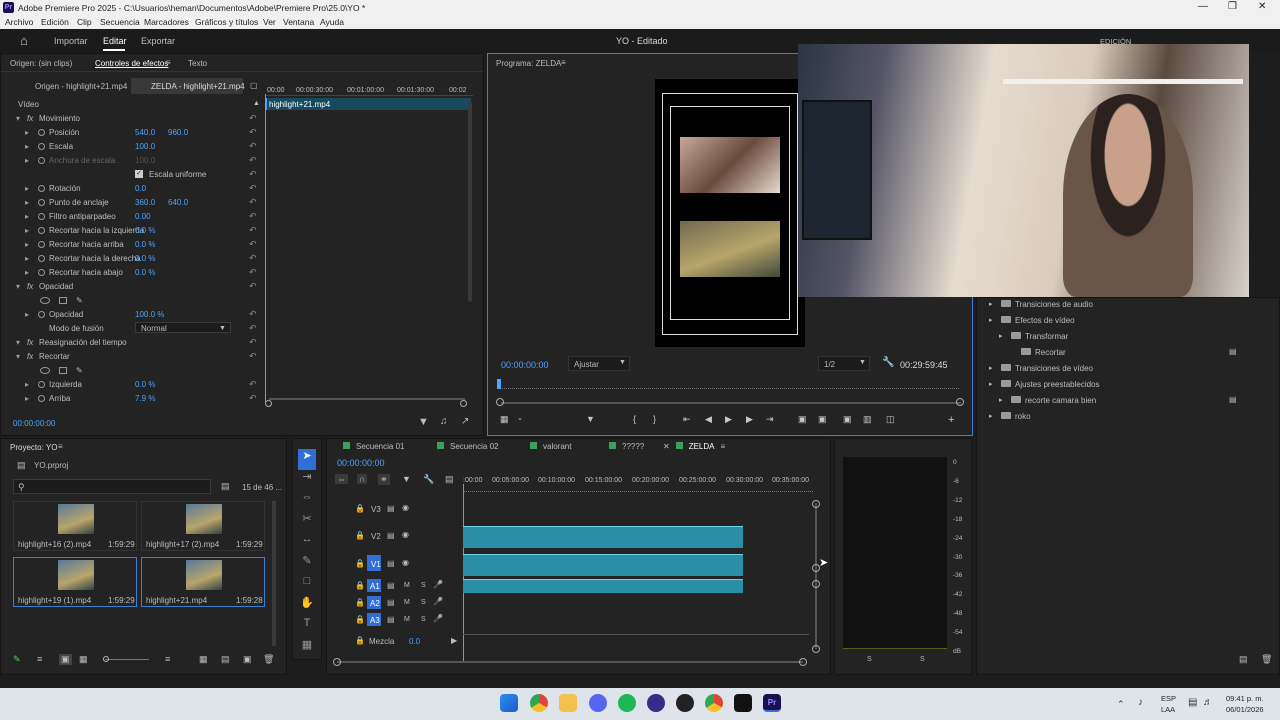 The image size is (1280, 720). I want to click on program-scrubber, so click(729, 385).